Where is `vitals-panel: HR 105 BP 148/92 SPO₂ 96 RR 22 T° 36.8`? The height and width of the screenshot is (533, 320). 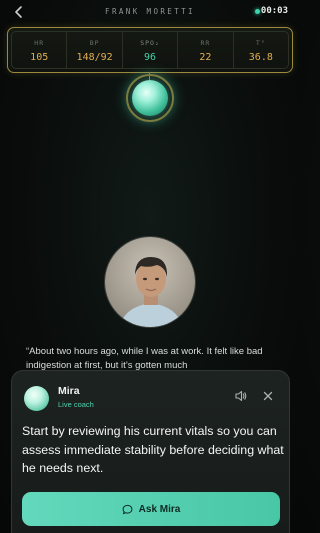 vitals-panel: HR 105 BP 148/92 SPO₂ 96 RR 22 T° 36.8 is located at coordinates (150, 50).